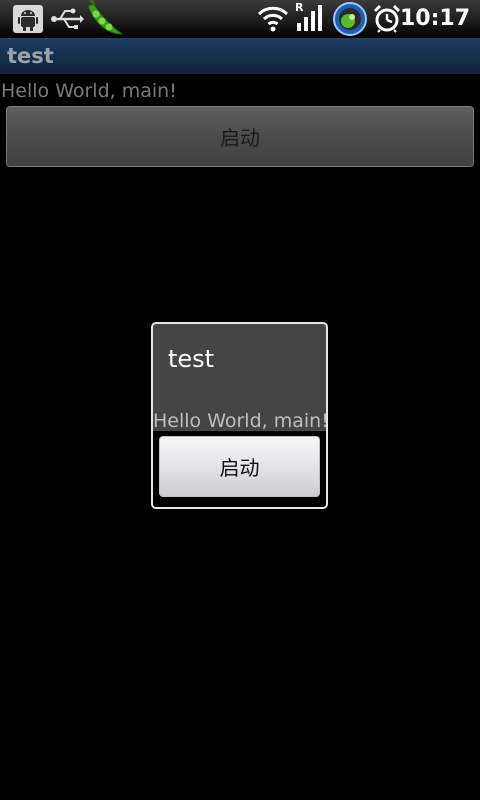 The image size is (480, 800). What do you see at coordinates (350, 21) in the screenshot?
I see `sync-globe-icon` at bounding box center [350, 21].